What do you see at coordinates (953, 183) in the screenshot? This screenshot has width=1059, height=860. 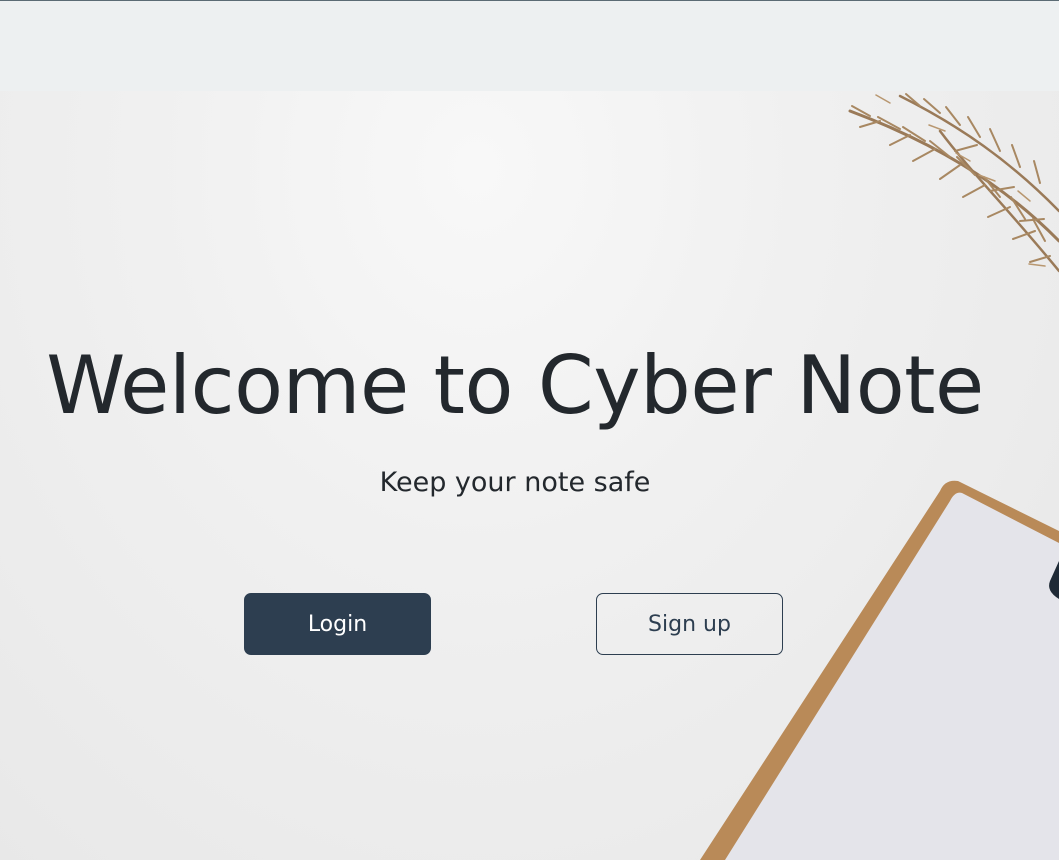 I see `pampas-grass-decoration` at bounding box center [953, 183].